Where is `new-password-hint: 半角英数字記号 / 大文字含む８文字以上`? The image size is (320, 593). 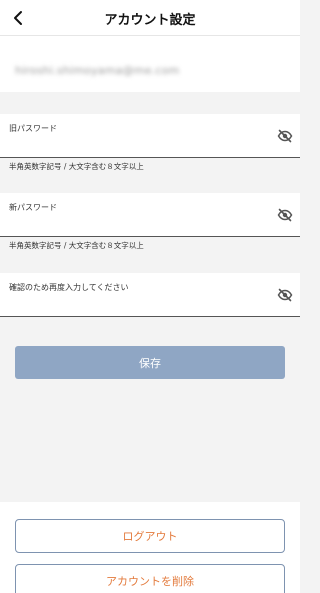 new-password-hint: 半角英数字記号 / 大文字含む８文字以上 is located at coordinates (76, 245).